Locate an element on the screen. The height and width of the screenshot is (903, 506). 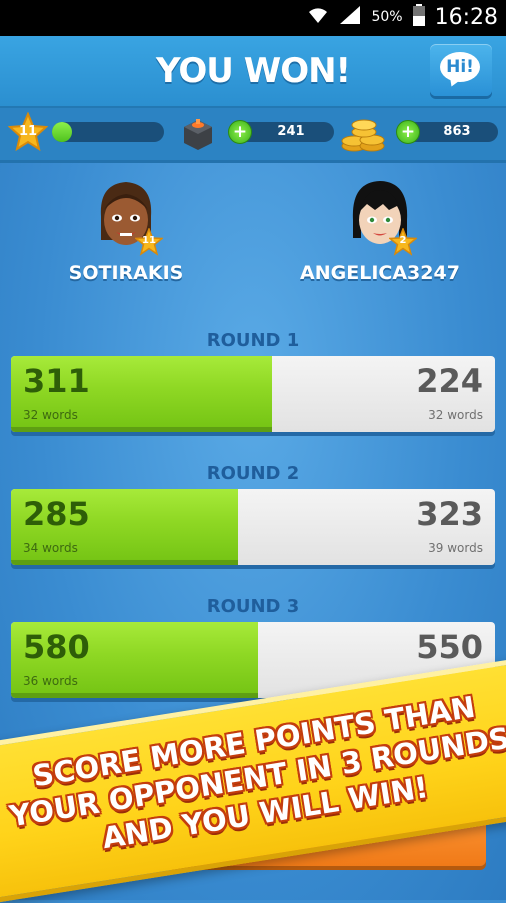
player-level: 11 is located at coordinates (149, 240).